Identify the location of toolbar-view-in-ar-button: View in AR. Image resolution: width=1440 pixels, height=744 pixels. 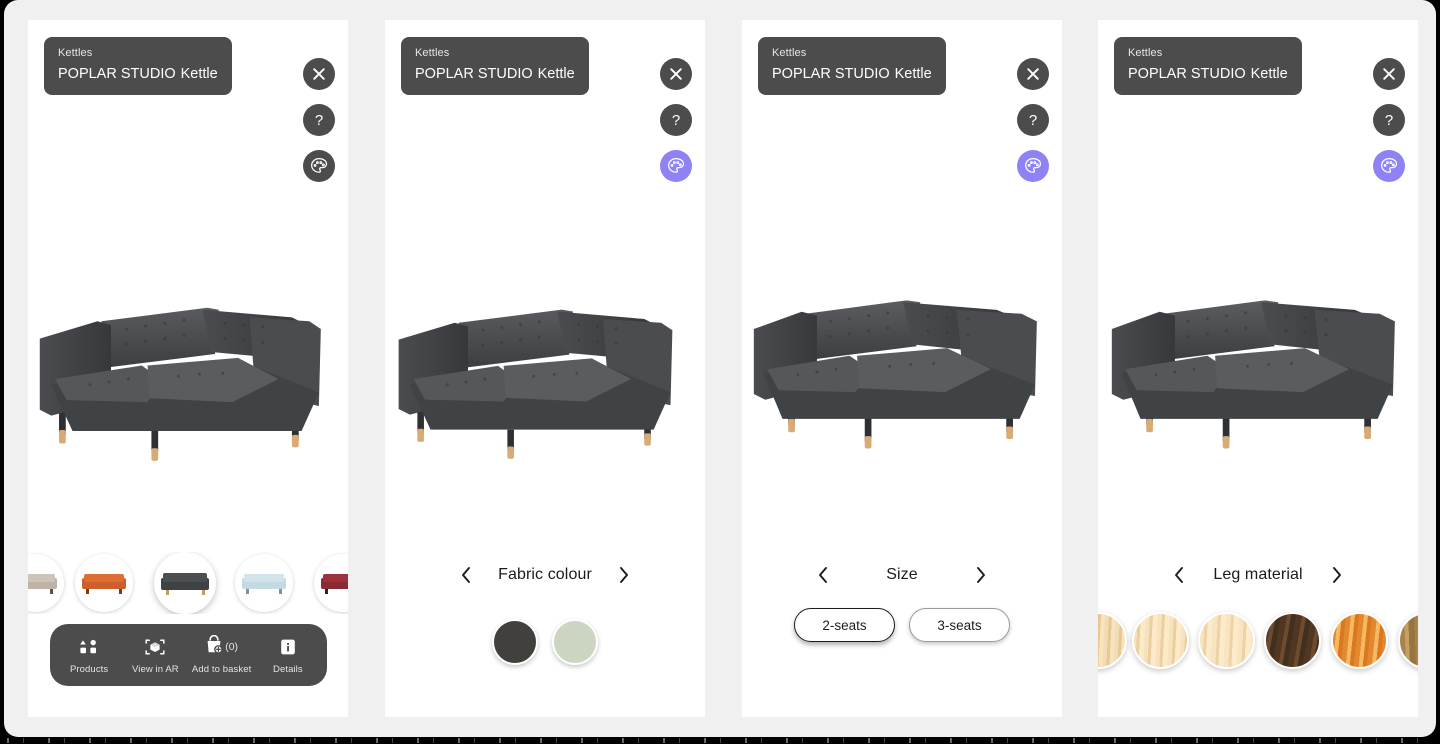
(155, 655).